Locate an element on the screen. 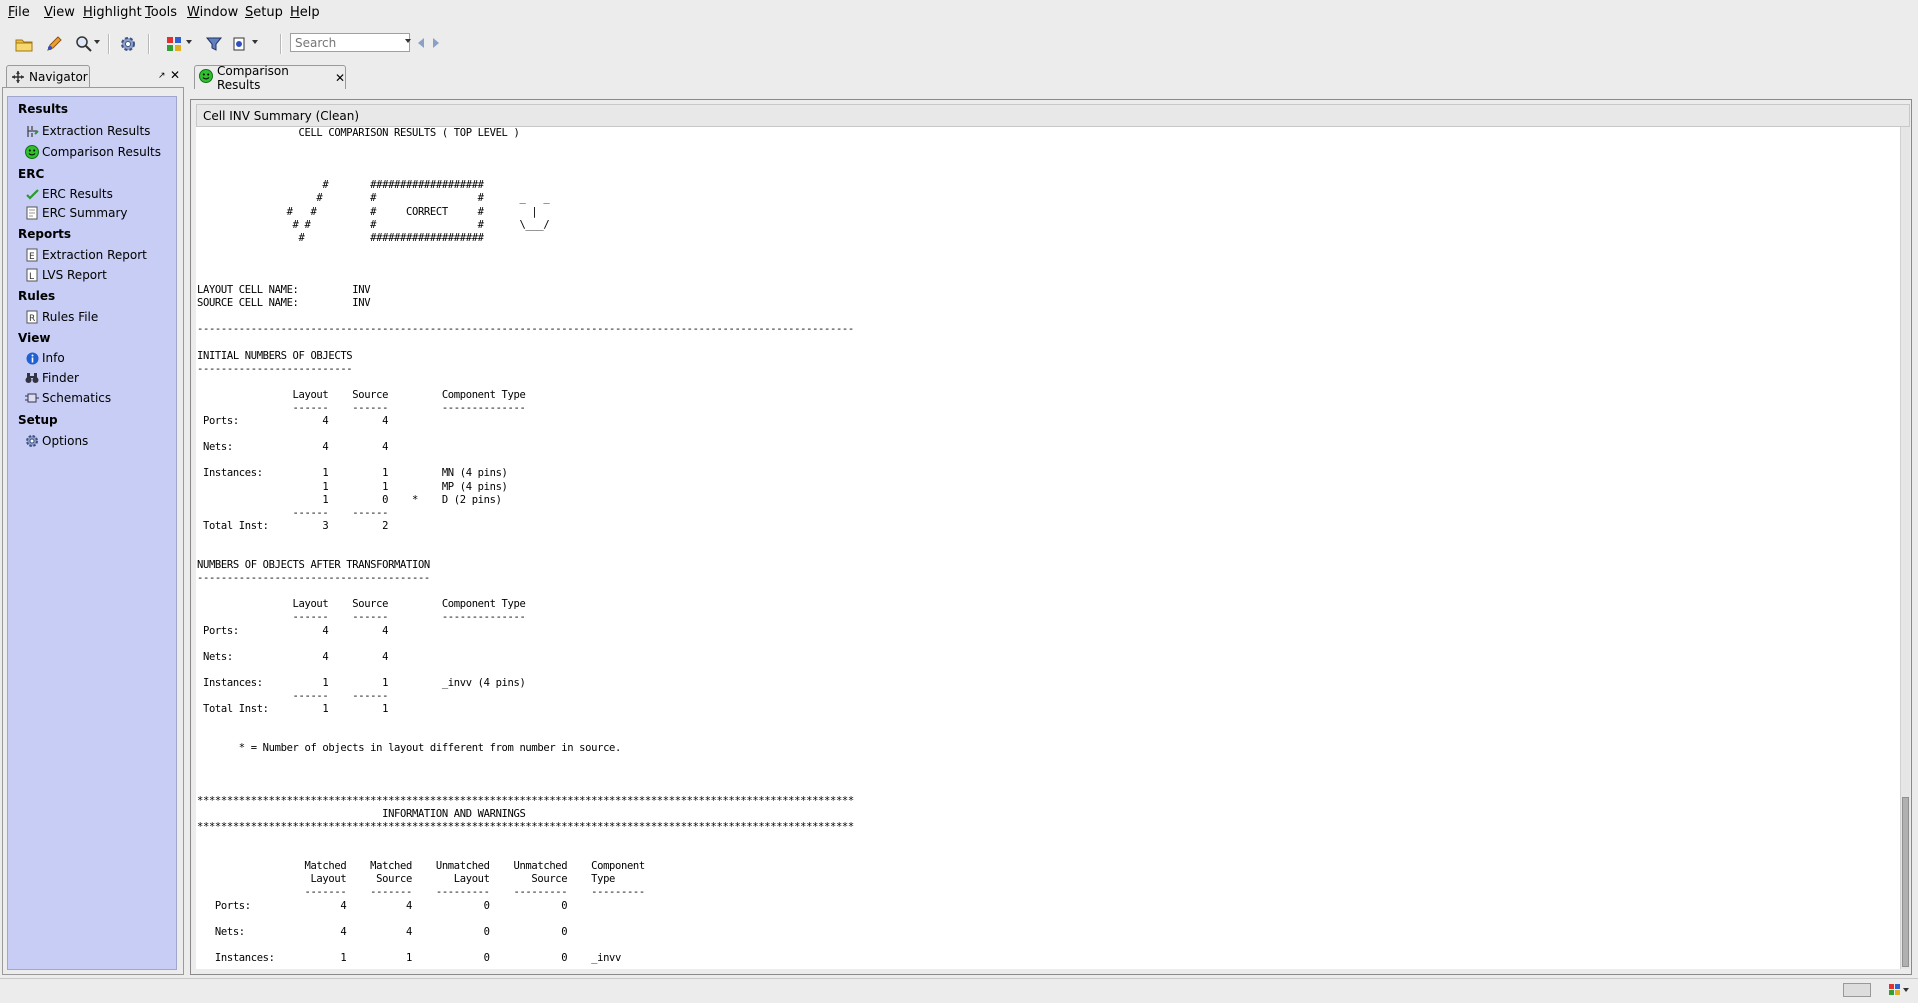 This screenshot has width=1918, height=1003. search-options-chevron-icon is located at coordinates (408, 41).